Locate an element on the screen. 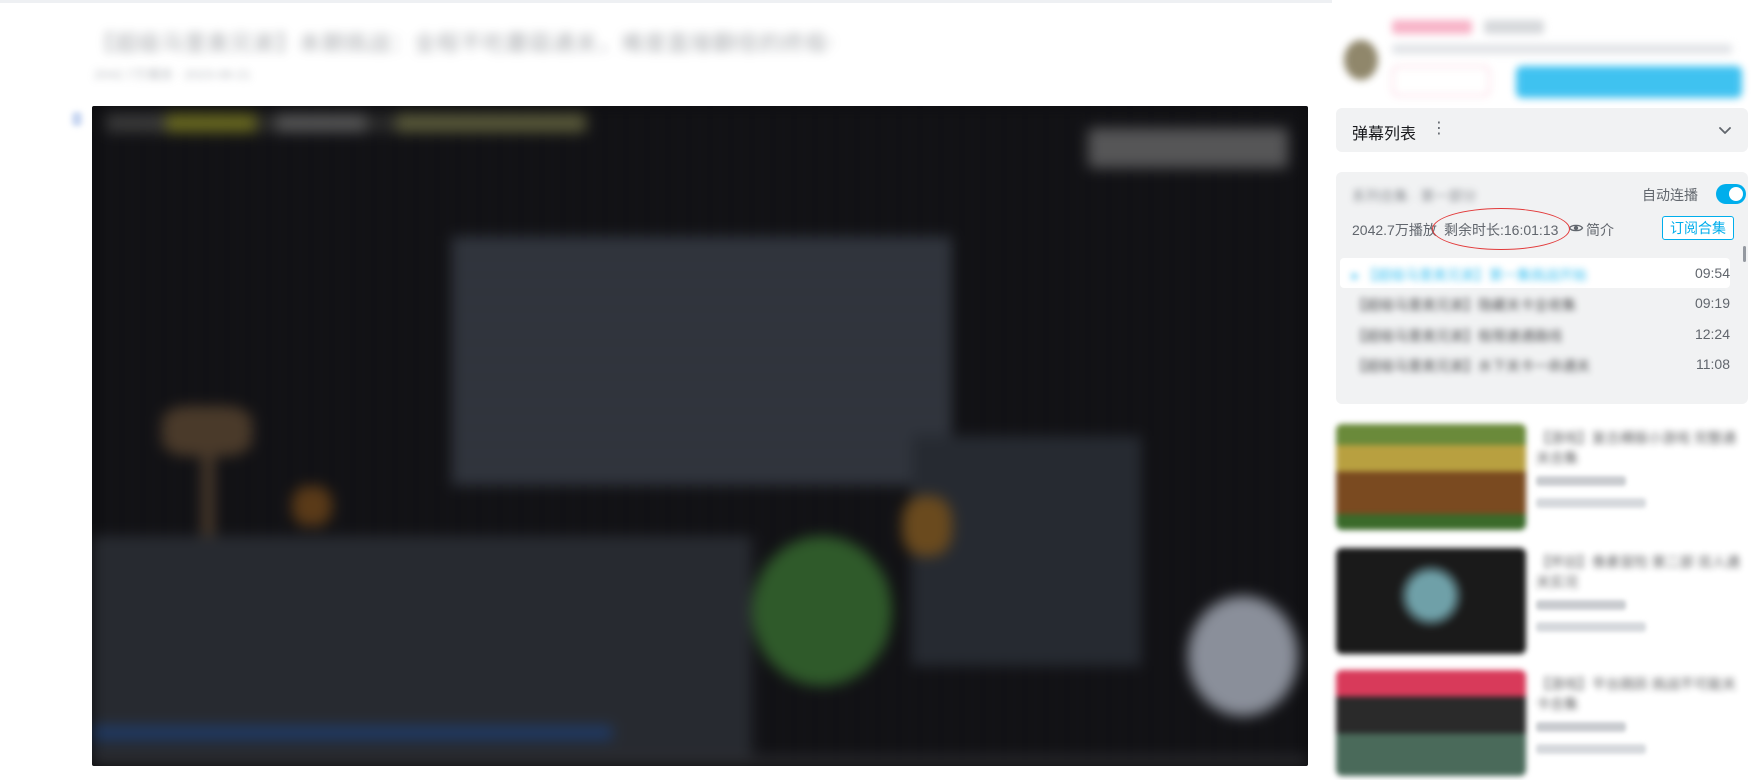 The image size is (1754, 780). episode-item: ▸ 【超级马里奥兄弟】第一集挑战开始 09:54 is located at coordinates (1535, 273).